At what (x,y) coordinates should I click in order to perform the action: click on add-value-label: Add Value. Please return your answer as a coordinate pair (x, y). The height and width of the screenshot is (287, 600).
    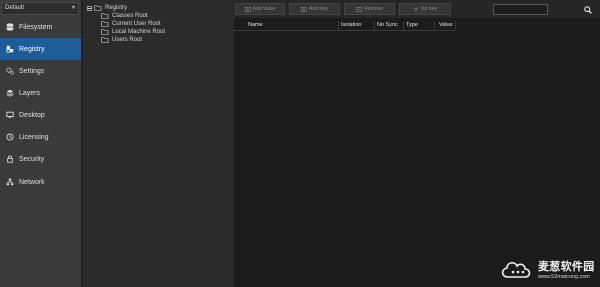
    Looking at the image, I should click on (264, 9).